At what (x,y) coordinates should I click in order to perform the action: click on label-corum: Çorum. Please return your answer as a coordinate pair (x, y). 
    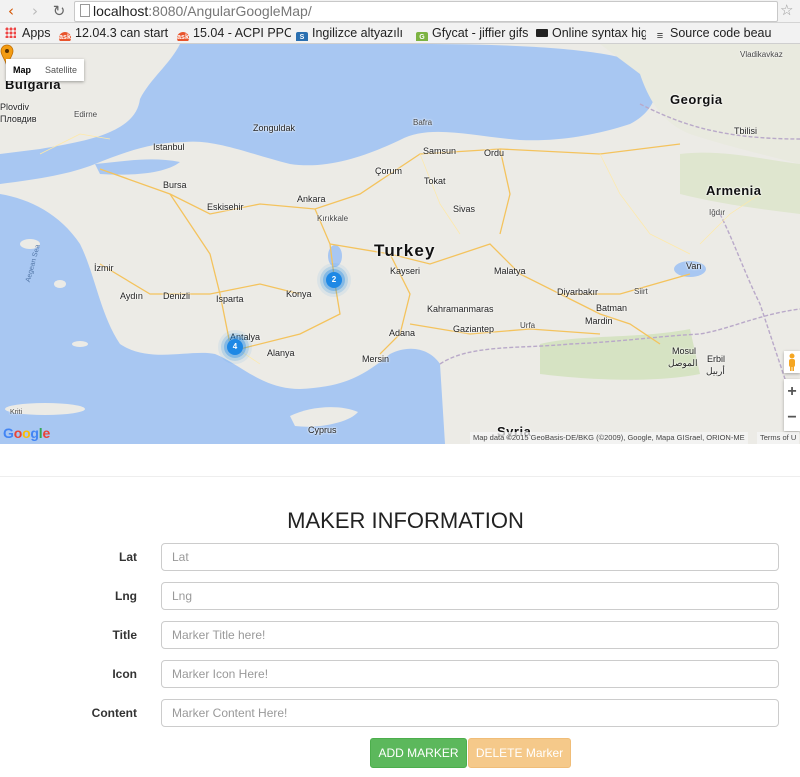
    Looking at the image, I should click on (389, 171).